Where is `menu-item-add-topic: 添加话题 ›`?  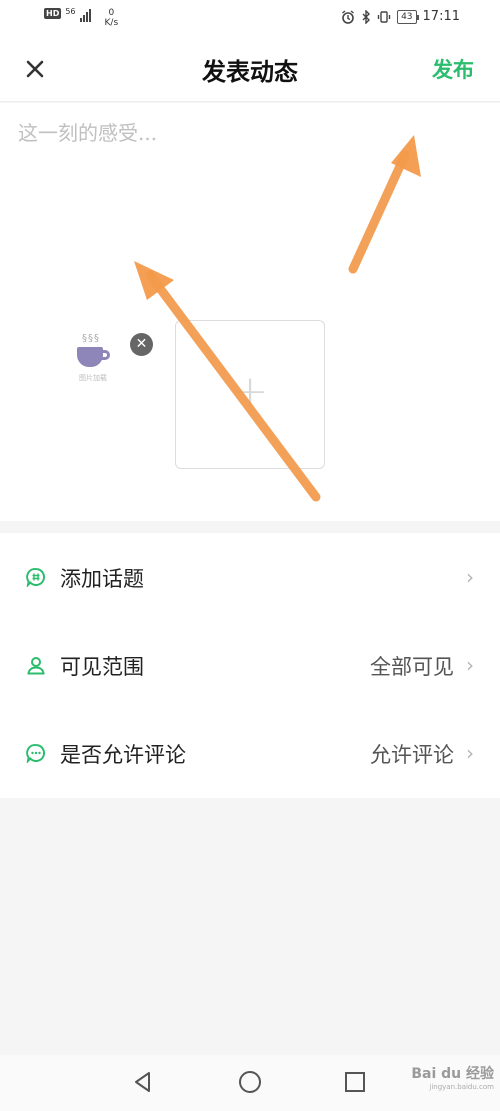 menu-item-add-topic: 添加话题 › is located at coordinates (250, 577).